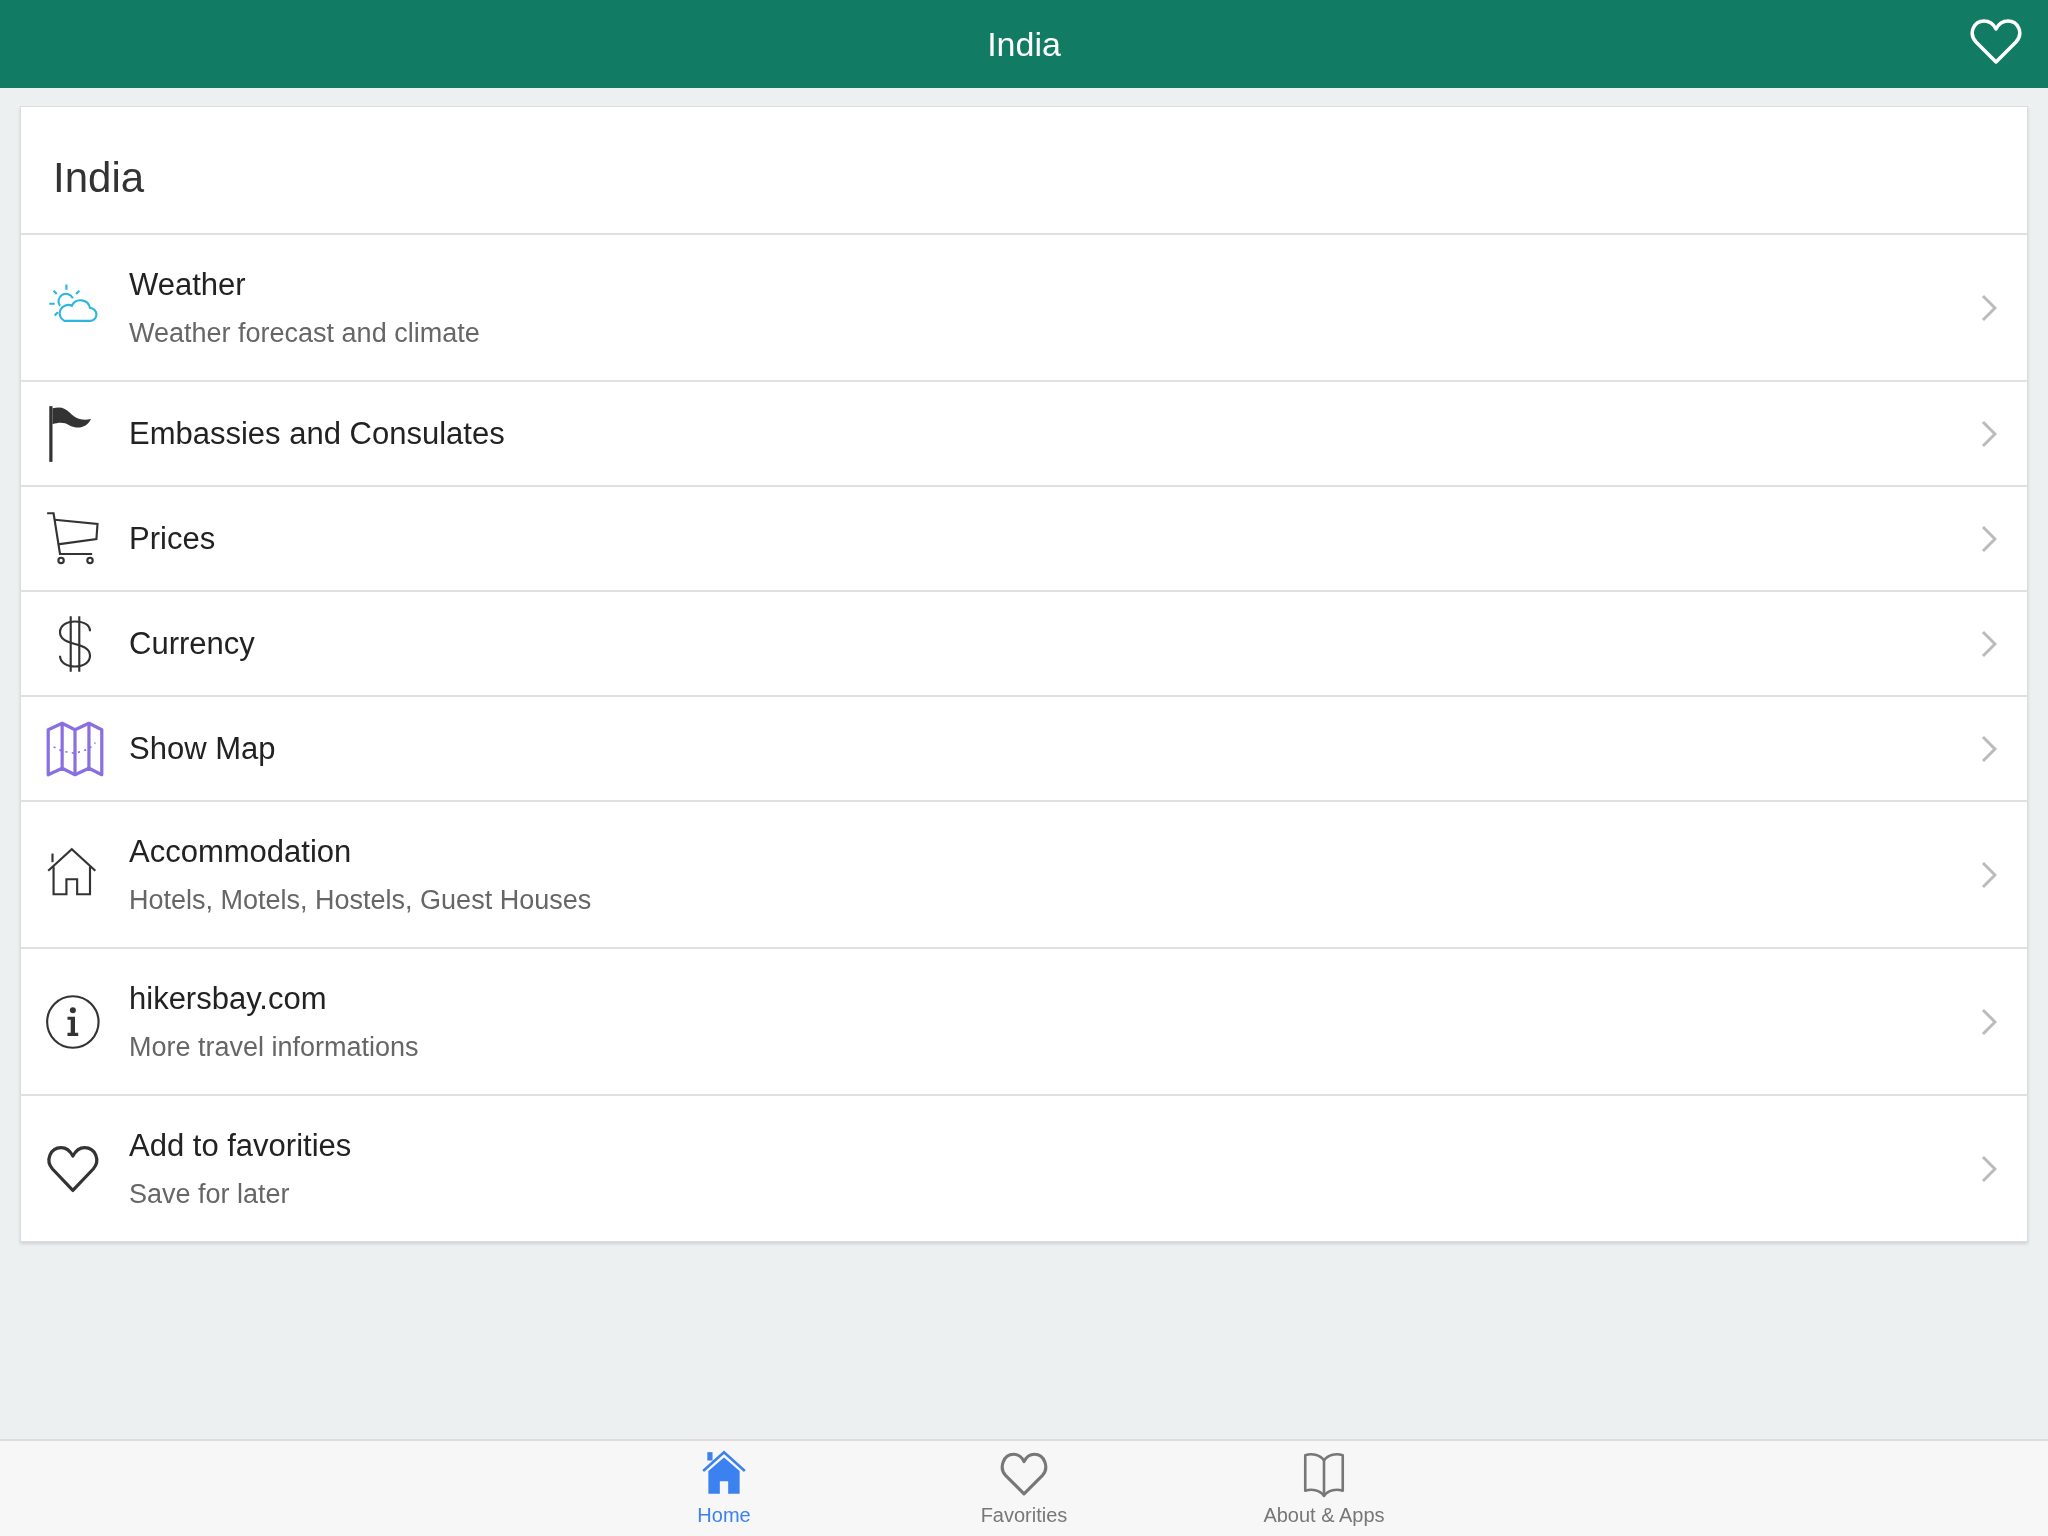  Describe the element at coordinates (1024, 643) in the screenshot. I see `menu-item: Currency` at that location.